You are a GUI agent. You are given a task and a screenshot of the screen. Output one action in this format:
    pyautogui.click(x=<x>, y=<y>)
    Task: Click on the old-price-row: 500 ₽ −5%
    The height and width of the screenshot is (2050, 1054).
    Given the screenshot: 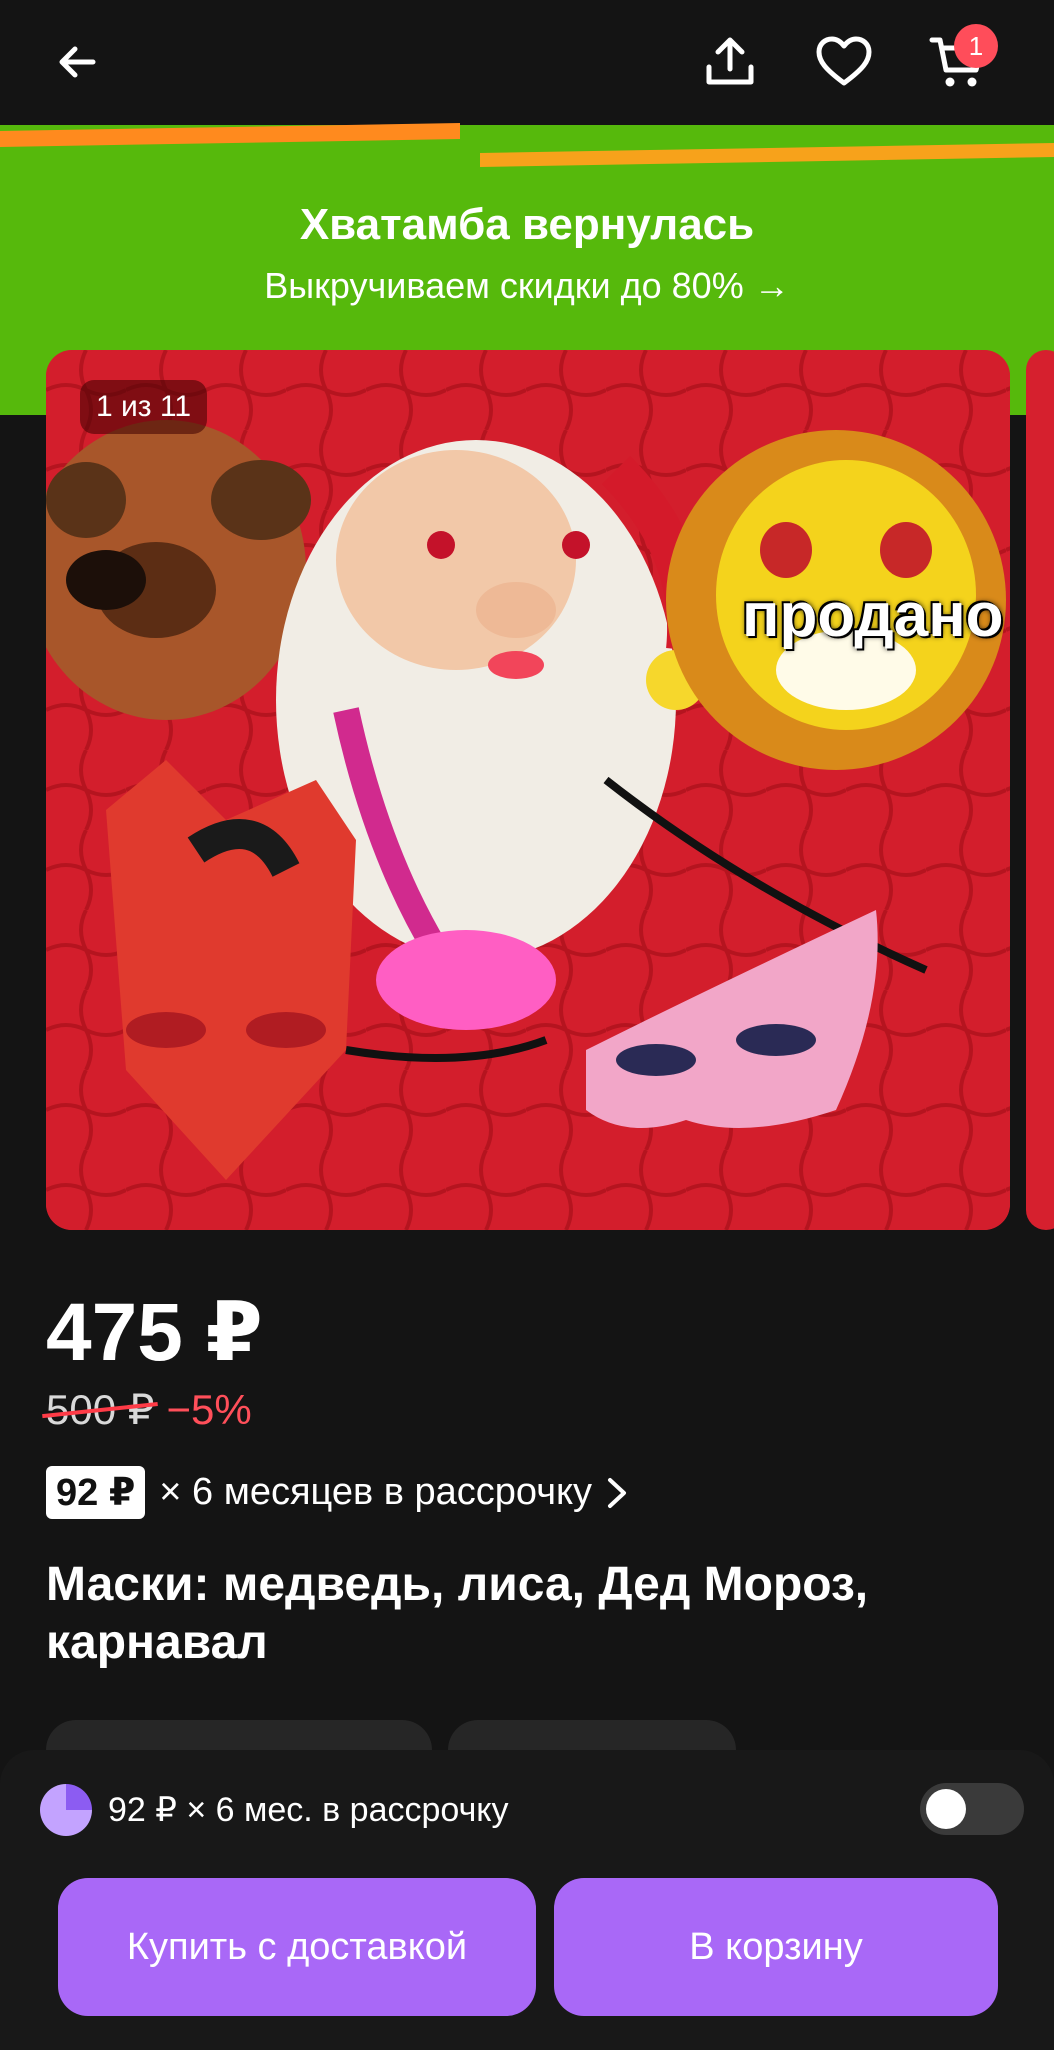 What is the action you would take?
    pyautogui.click(x=149, y=1409)
    